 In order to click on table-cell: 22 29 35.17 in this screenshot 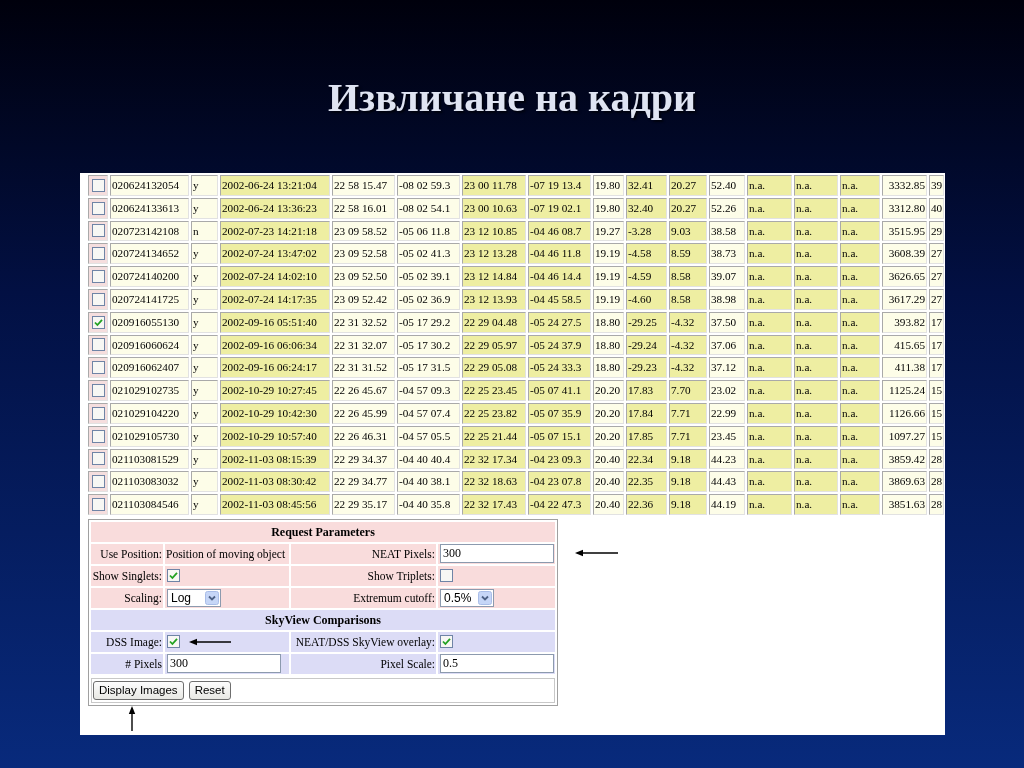, I will do `click(363, 504)`.